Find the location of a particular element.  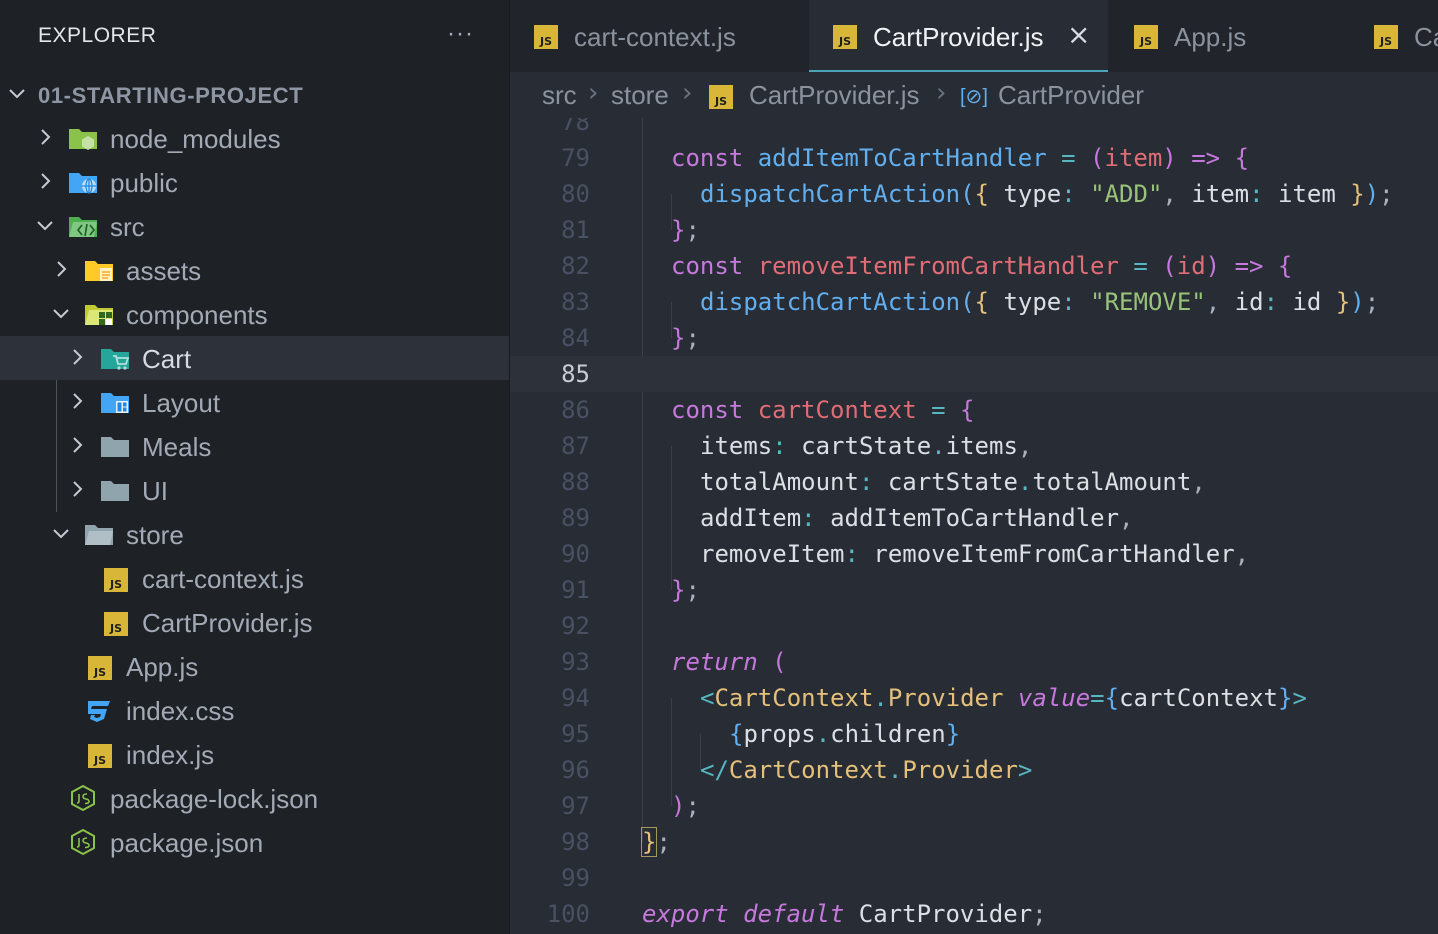

tree-item-assets: assets is located at coordinates (254, 270).